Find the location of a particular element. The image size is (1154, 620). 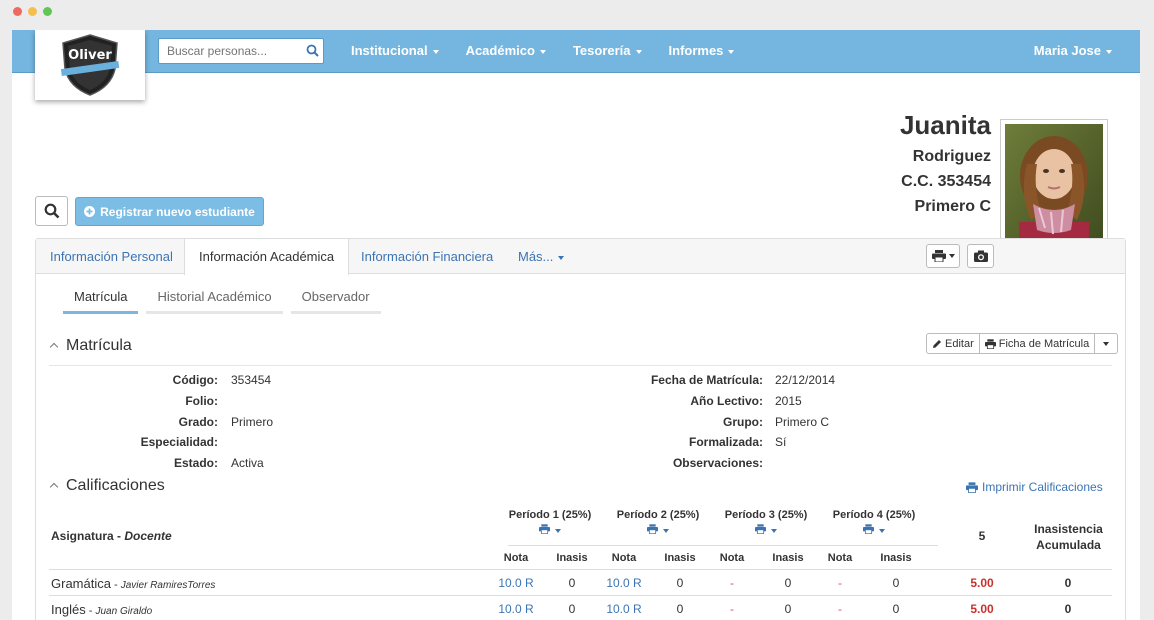

tab-academic: Información Académica is located at coordinates (267, 257).